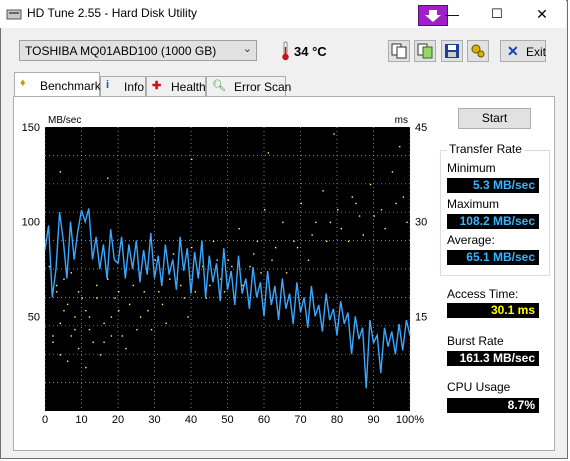  I want to click on burst-rate-label: Burst Rate, so click(475, 341).